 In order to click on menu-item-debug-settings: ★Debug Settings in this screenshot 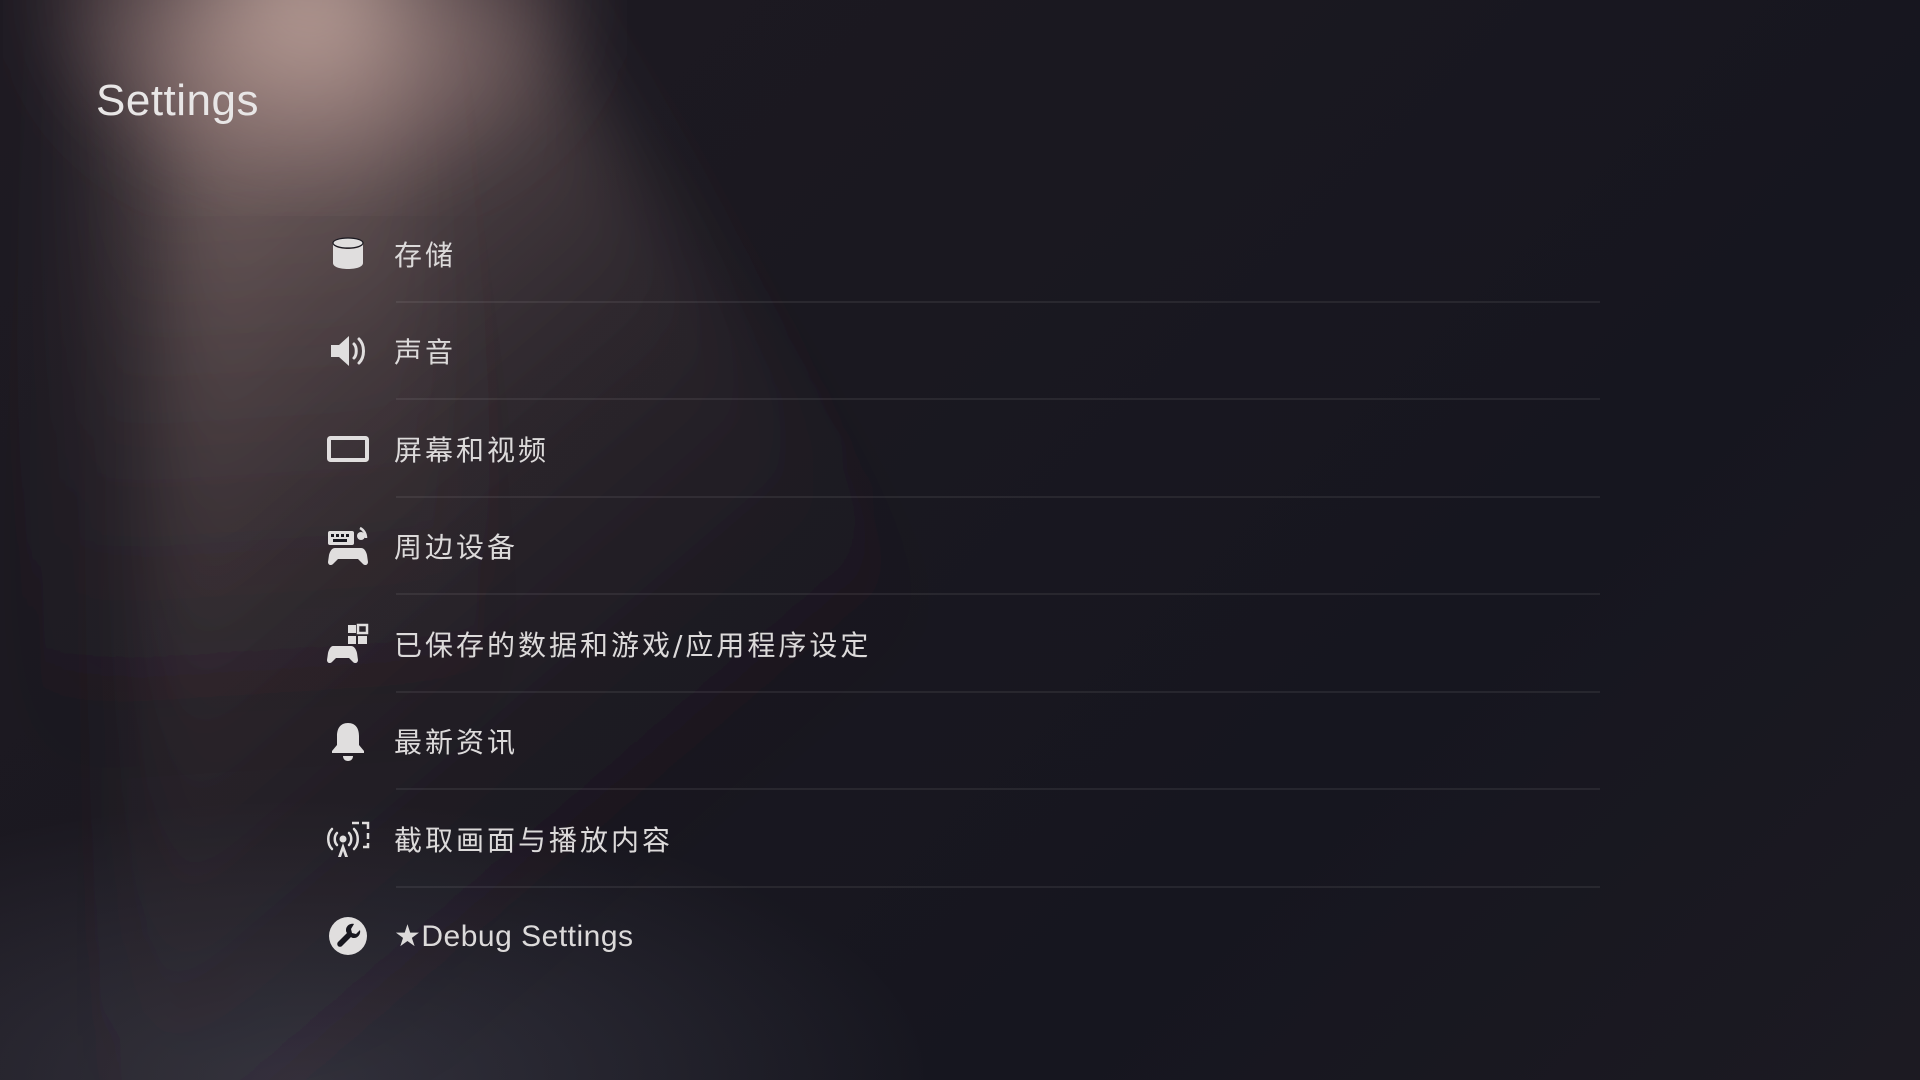, I will do `click(960, 937)`.